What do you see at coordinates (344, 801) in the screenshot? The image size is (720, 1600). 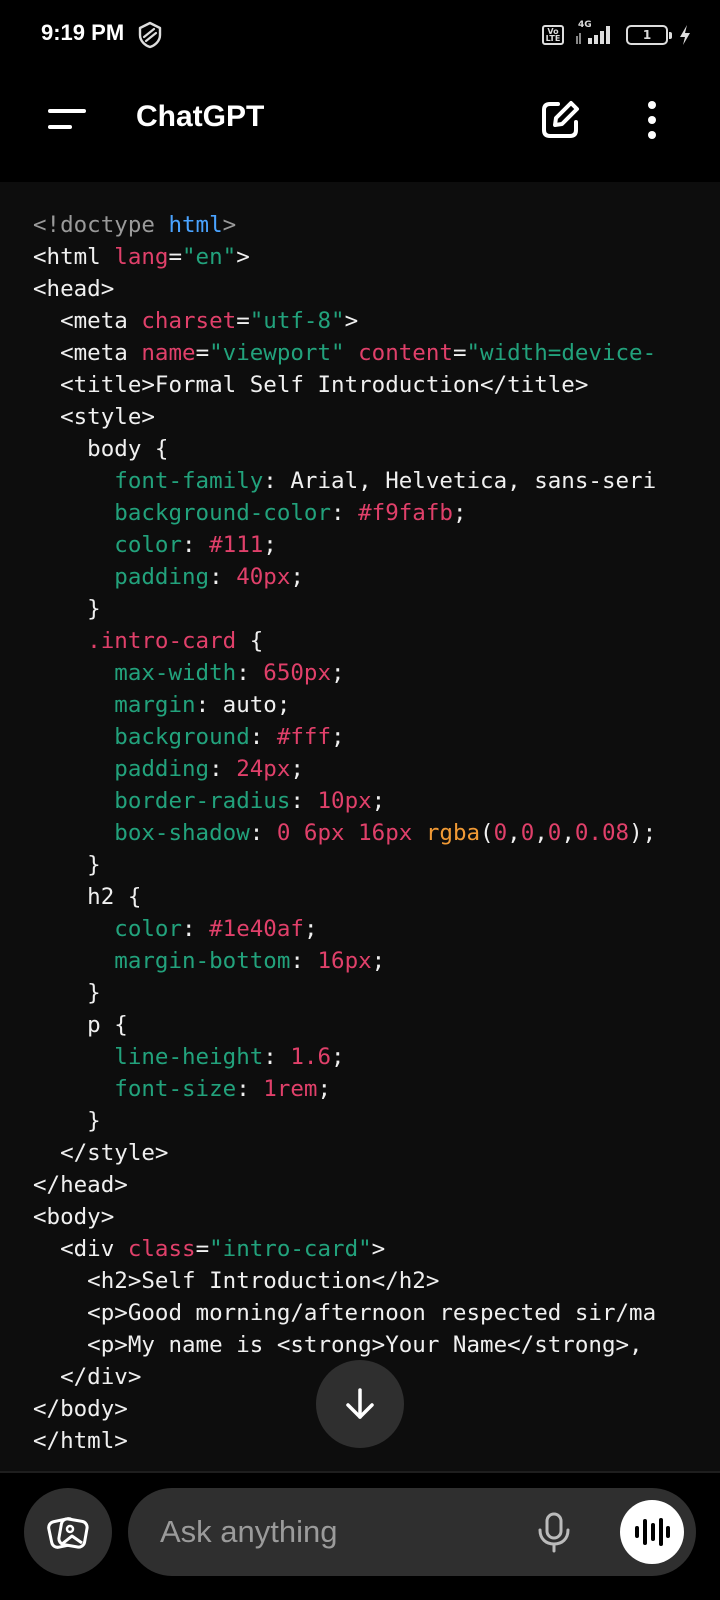 I see `code-token: 10px` at bounding box center [344, 801].